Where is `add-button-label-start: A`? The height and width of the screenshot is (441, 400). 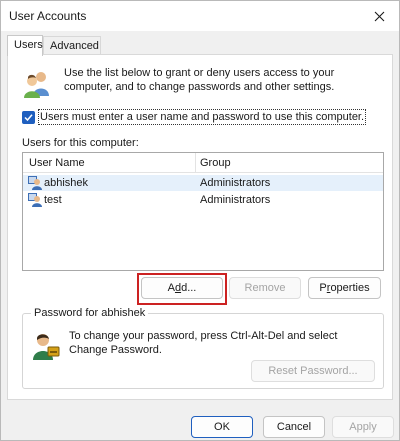 add-button-label-start: A is located at coordinates (171, 288).